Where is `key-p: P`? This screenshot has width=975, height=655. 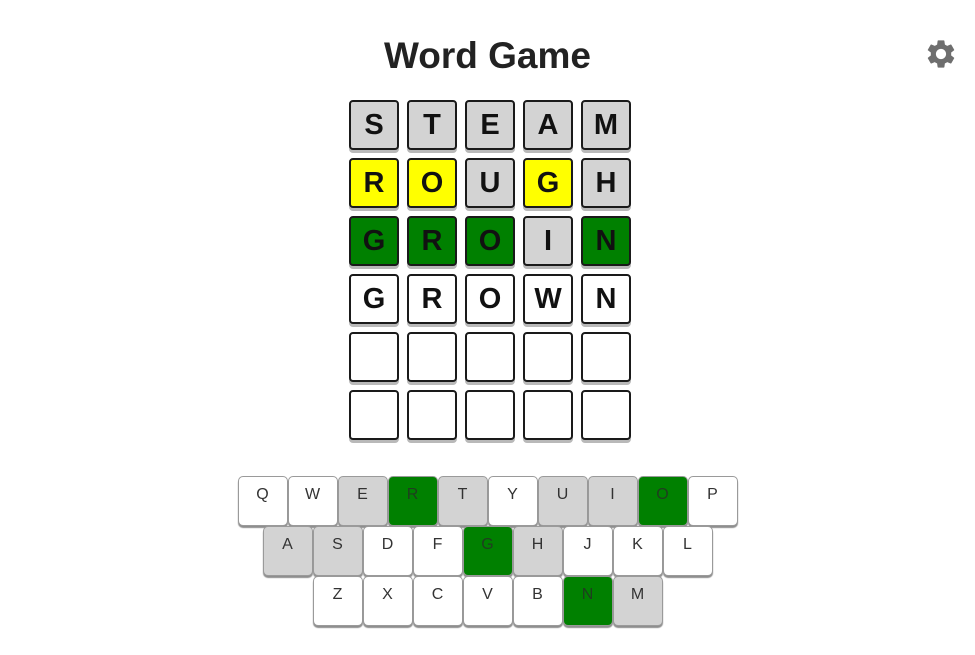 key-p: P is located at coordinates (712, 501).